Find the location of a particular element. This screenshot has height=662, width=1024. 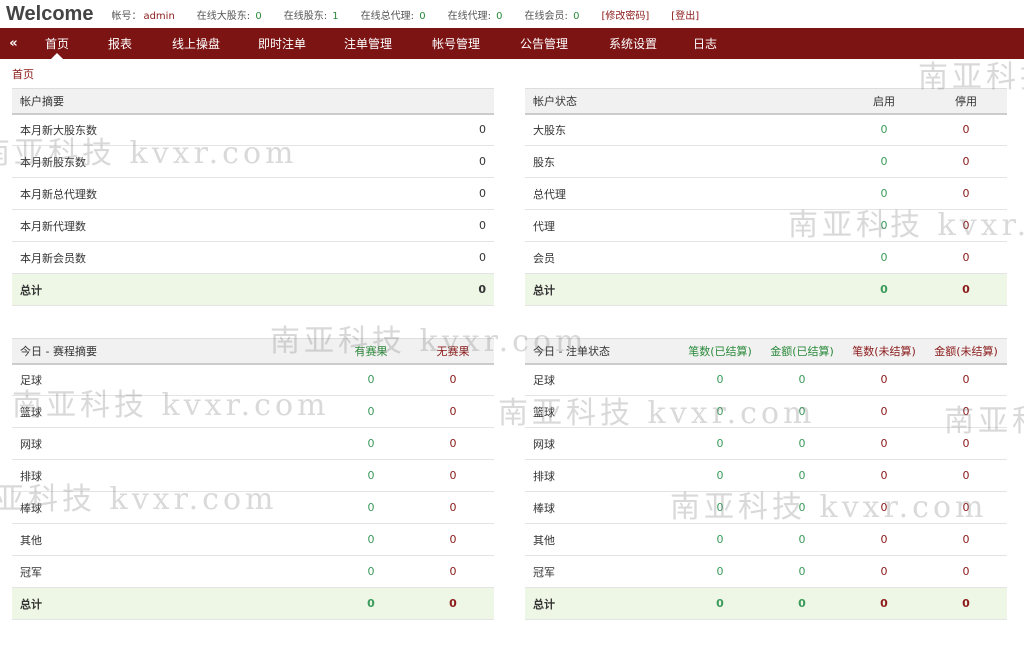

tab-system-settings: 系统设置 is located at coordinates (633, 43).